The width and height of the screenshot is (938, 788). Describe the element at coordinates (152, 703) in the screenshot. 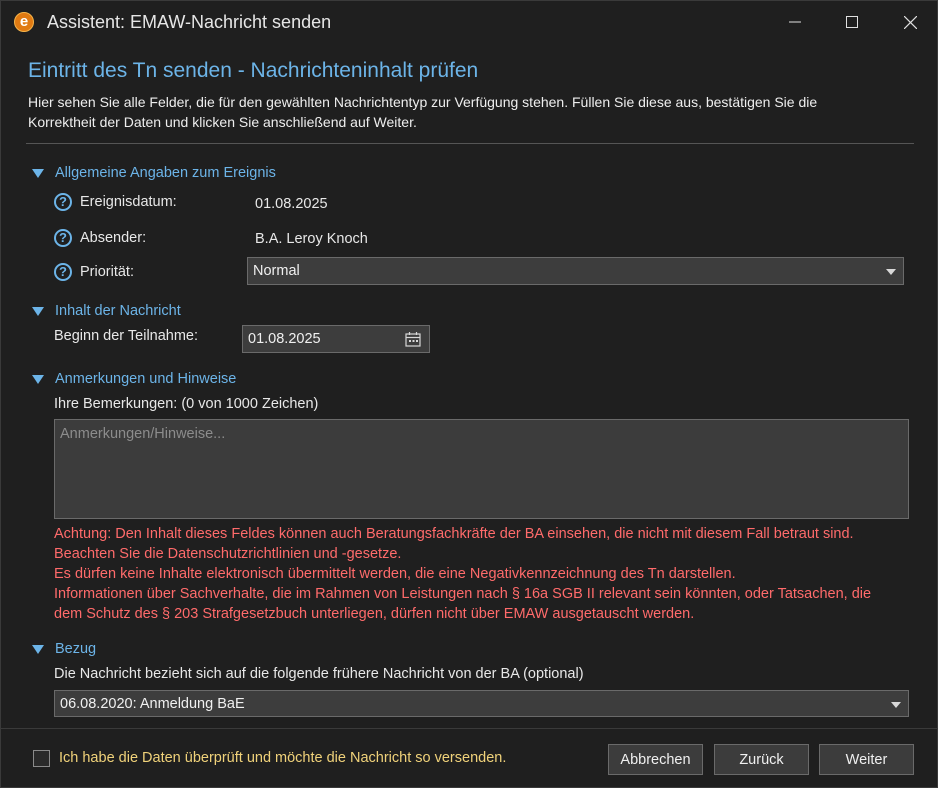

I see `reference-selected-value: 06.08.2020: Anmeldung BaE` at that location.